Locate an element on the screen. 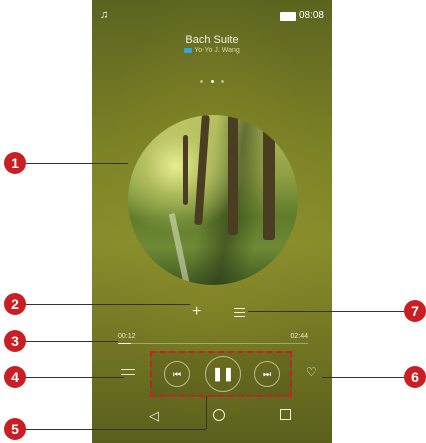 The image size is (426, 443). add-to-playlist-button: + is located at coordinates (196, 312).